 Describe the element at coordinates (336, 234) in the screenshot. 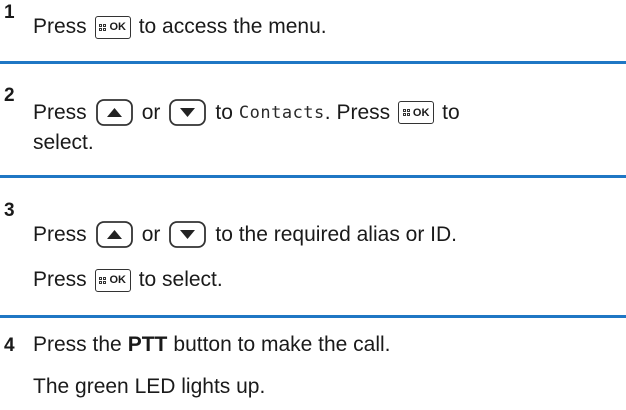

I see `step-text: to the required alias or ID.` at that location.